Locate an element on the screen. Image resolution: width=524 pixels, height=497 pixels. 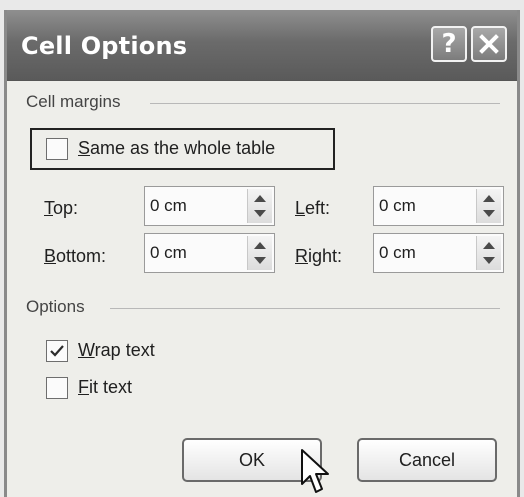
right-label-accel: R is located at coordinates (301, 256).